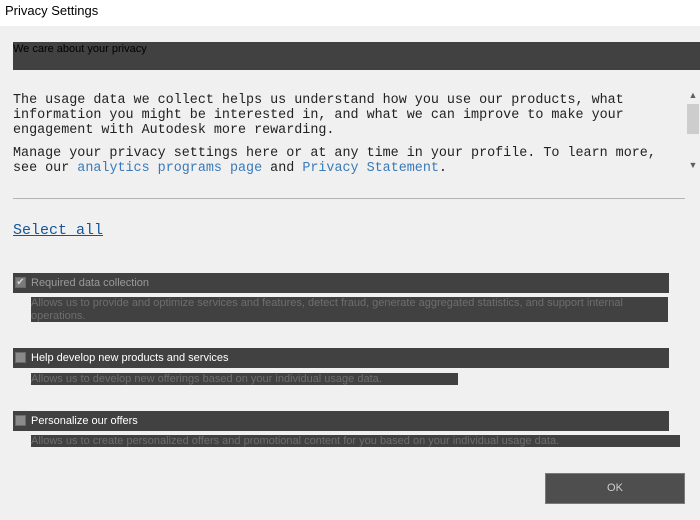  Describe the element at coordinates (693, 95) in the screenshot. I see `arrow-up-icon: ▲` at that location.